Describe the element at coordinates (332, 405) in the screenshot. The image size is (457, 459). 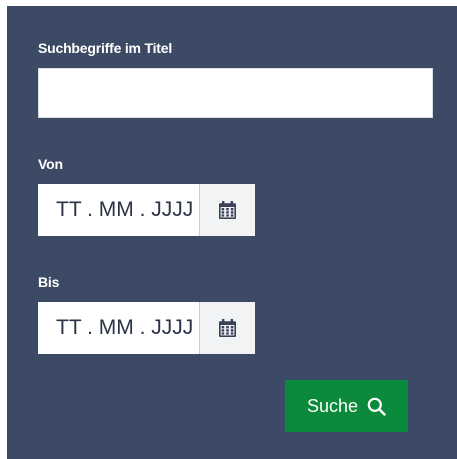
I see `search-button-label: Suche` at that location.